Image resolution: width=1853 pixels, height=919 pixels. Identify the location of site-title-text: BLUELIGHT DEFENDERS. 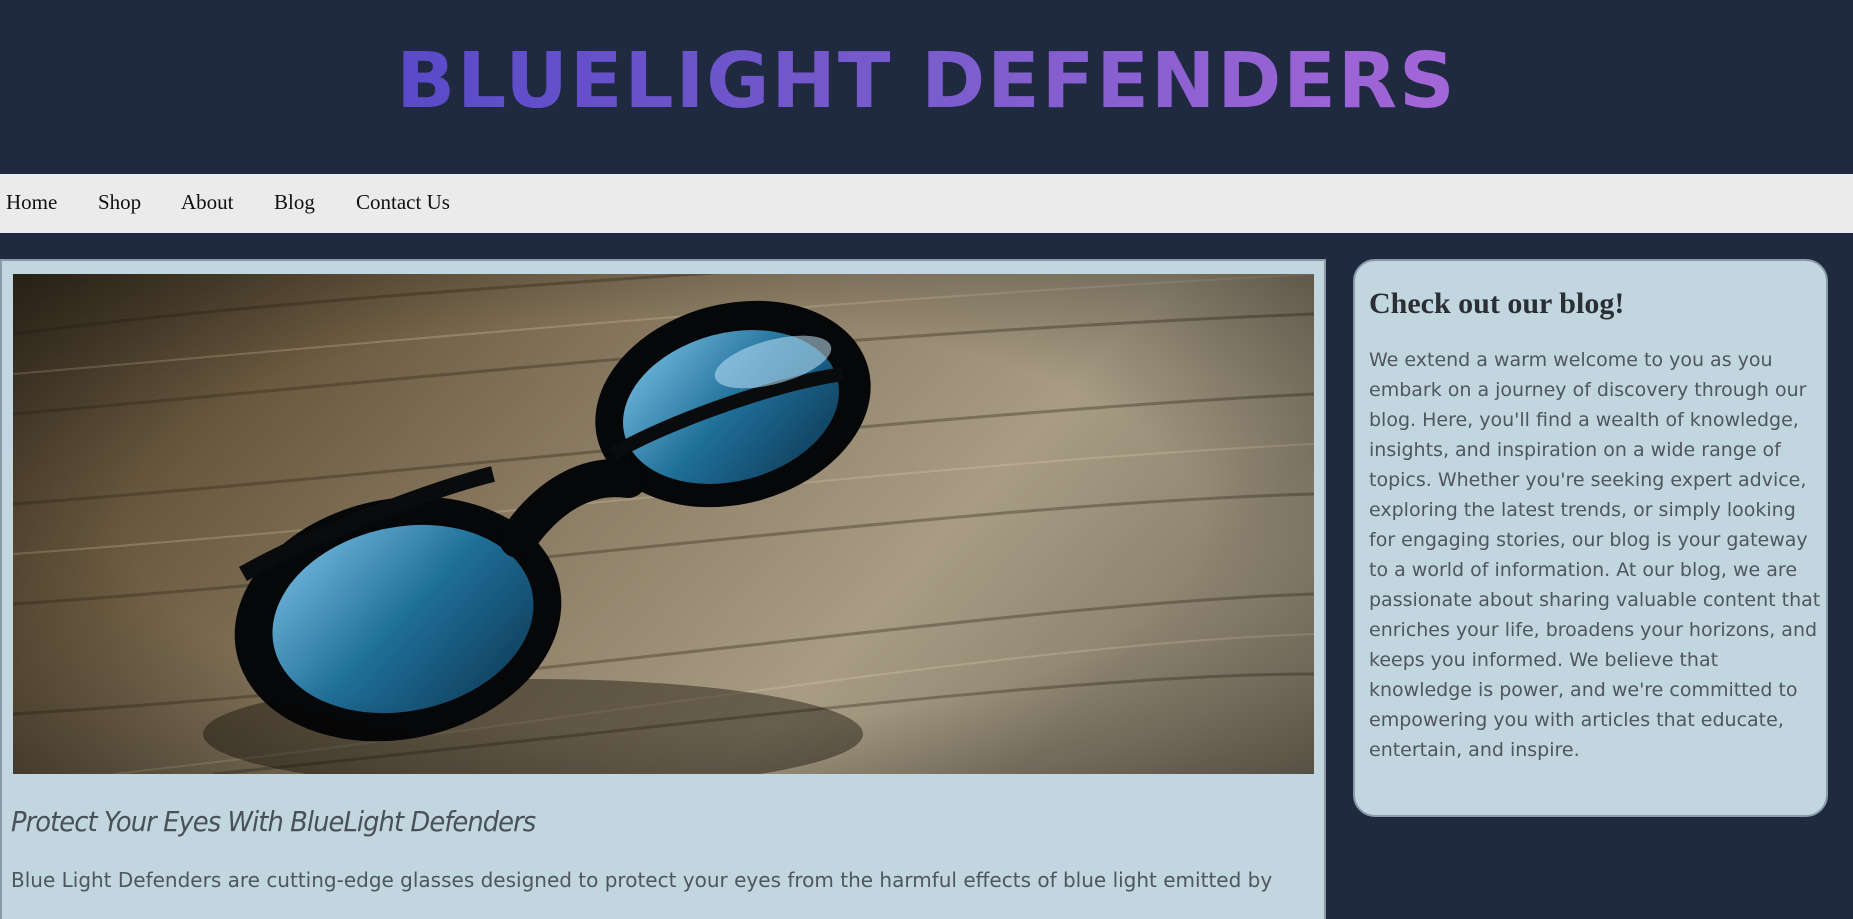
(926, 81).